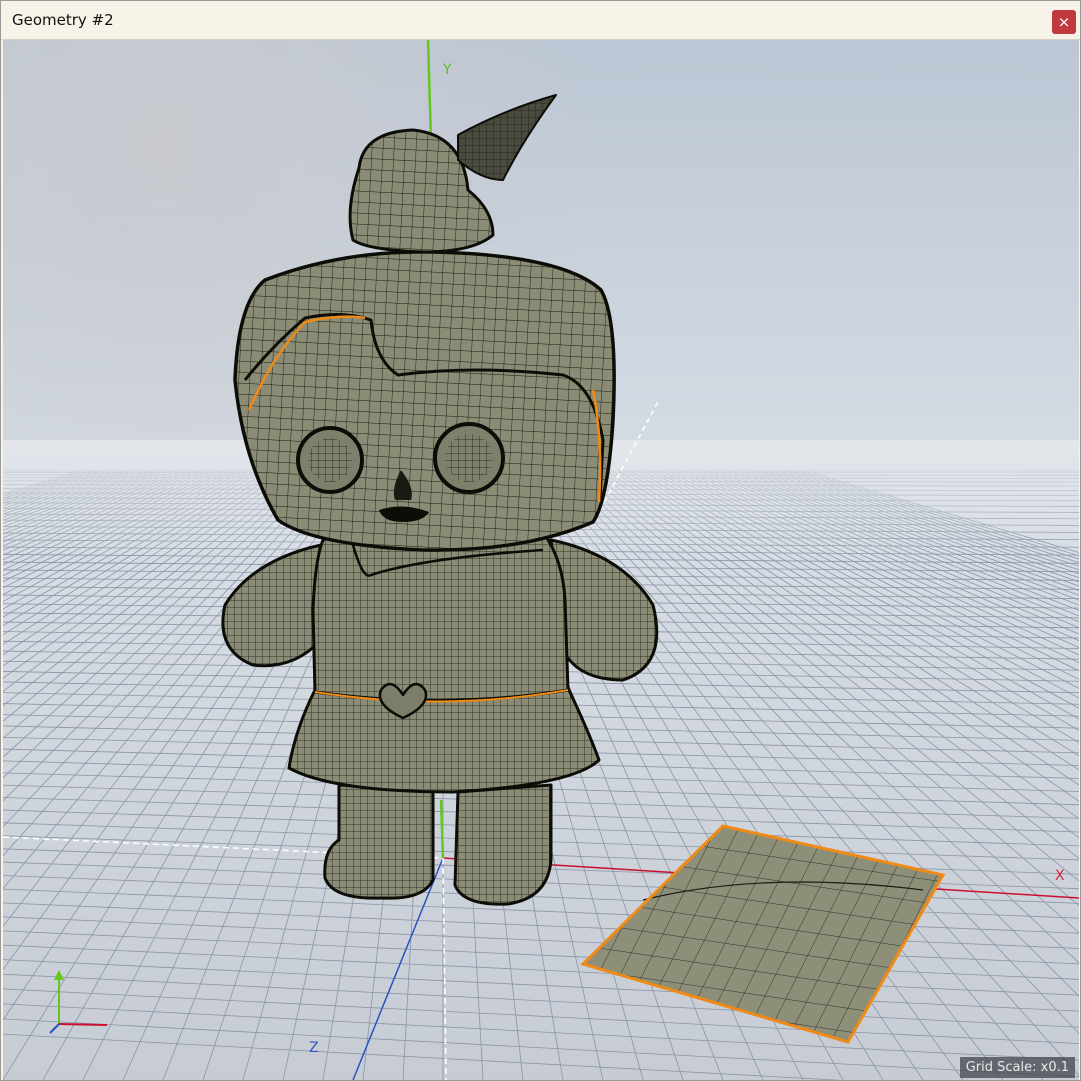 This screenshot has width=1081, height=1081. I want to click on window-title: Geometry #2, so click(63, 20).